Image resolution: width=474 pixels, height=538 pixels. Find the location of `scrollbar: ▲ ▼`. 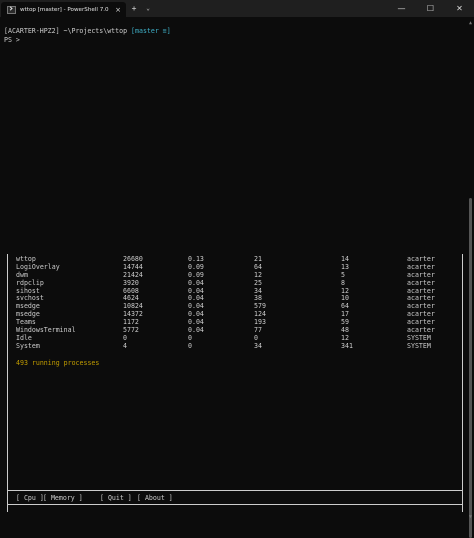

scrollbar: ▲ ▼ is located at coordinates (470, 279).